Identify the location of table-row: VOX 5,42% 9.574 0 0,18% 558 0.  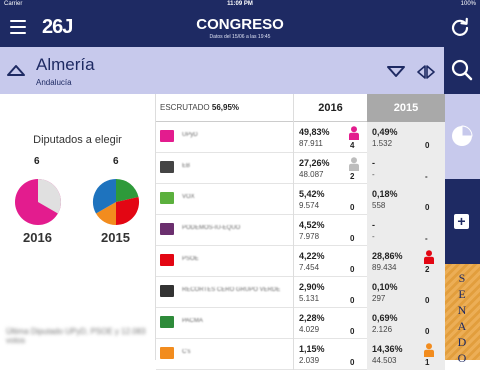
(300, 199).